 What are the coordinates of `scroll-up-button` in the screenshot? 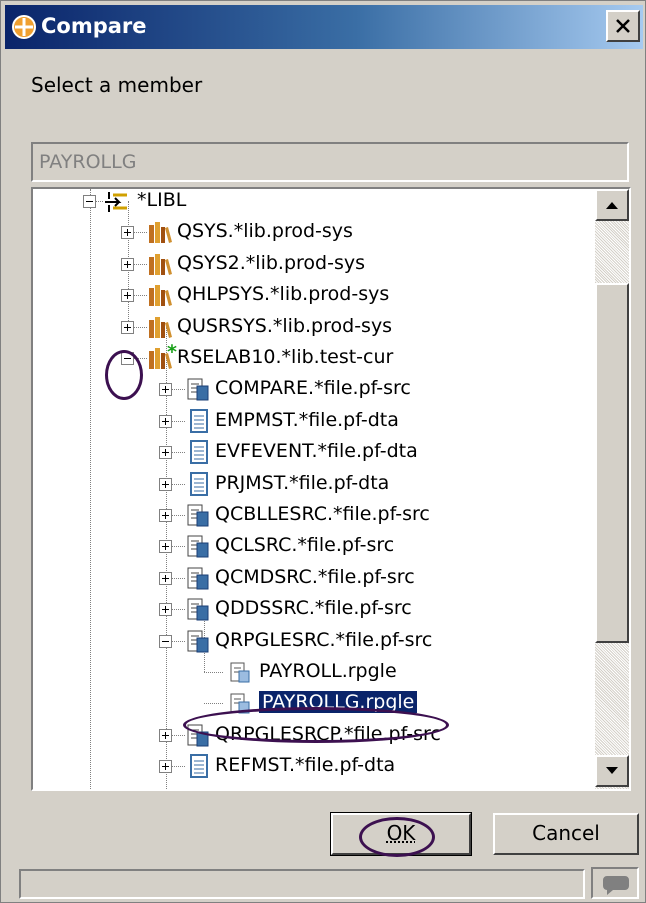 It's located at (612, 205).